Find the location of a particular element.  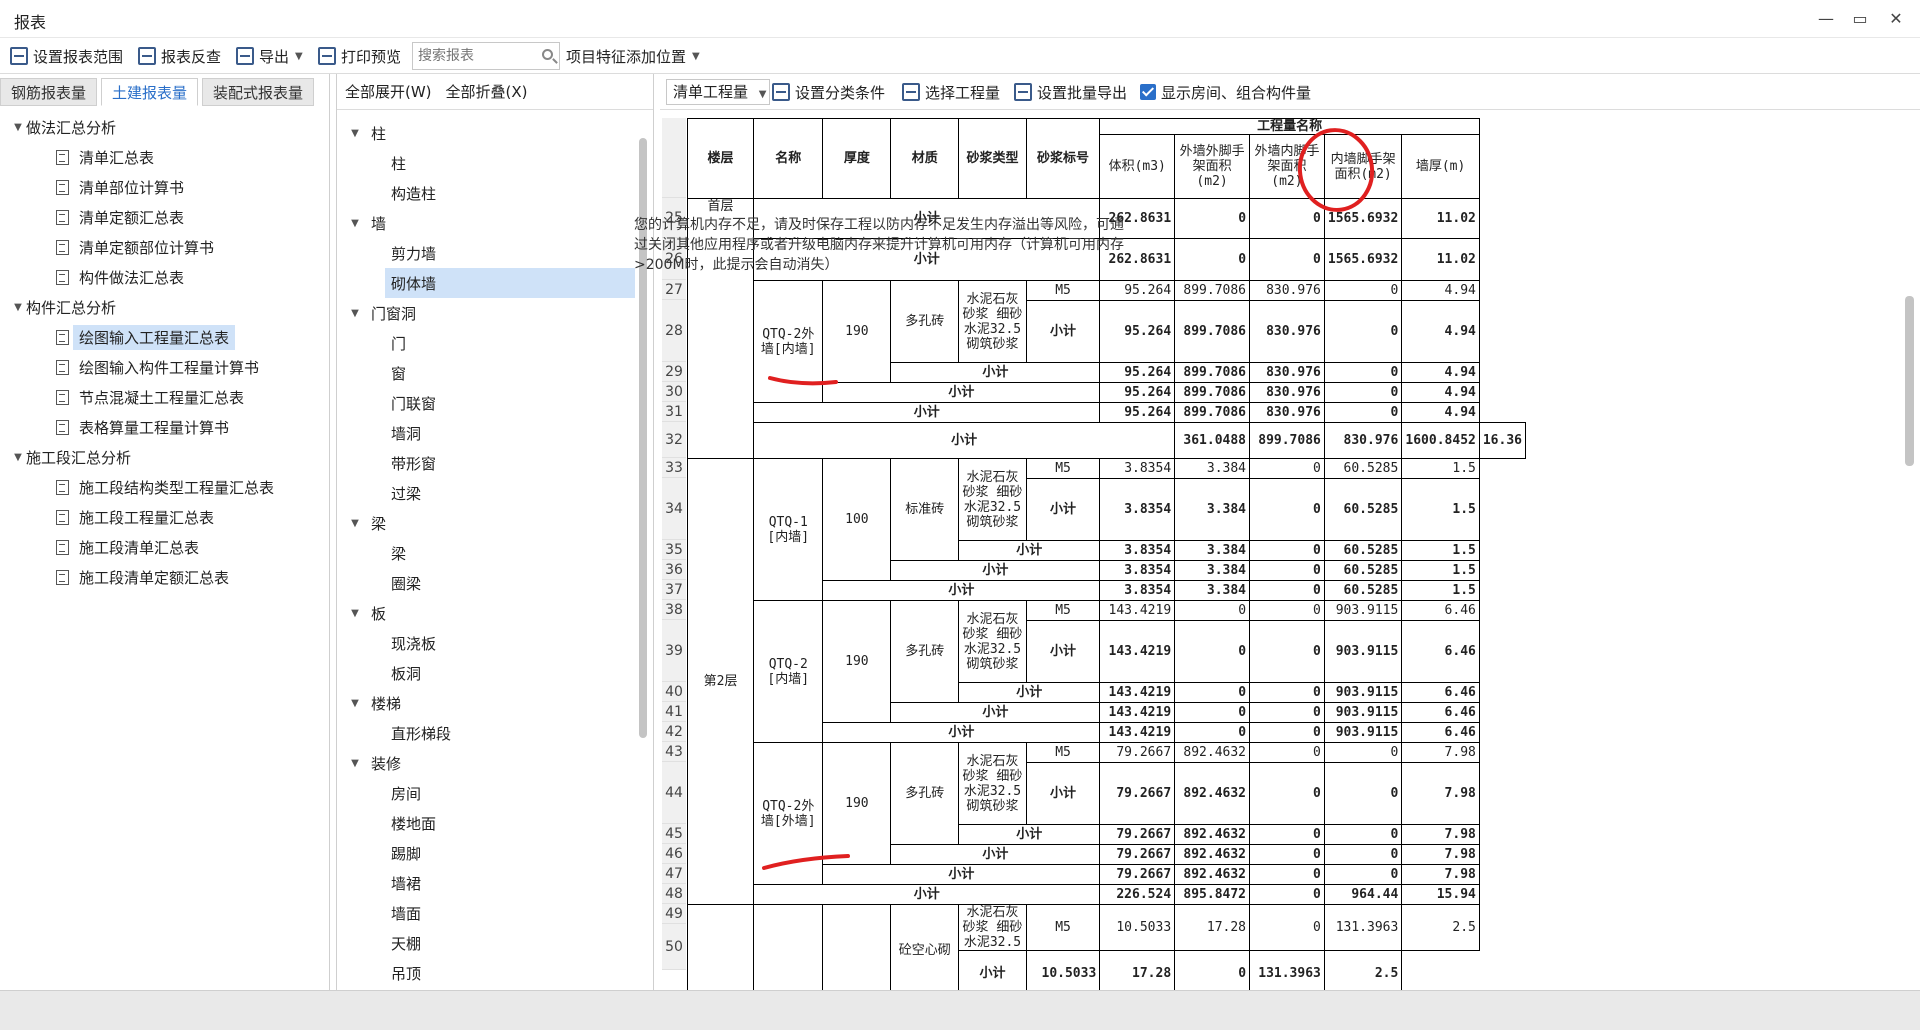

row-number: 32 is located at coordinates (674, 440).